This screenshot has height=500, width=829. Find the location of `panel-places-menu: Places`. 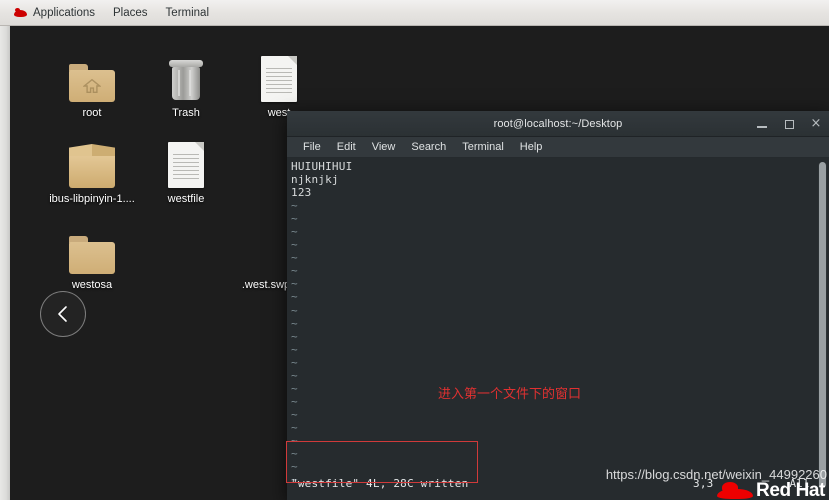

panel-places-menu: Places is located at coordinates (130, 13).